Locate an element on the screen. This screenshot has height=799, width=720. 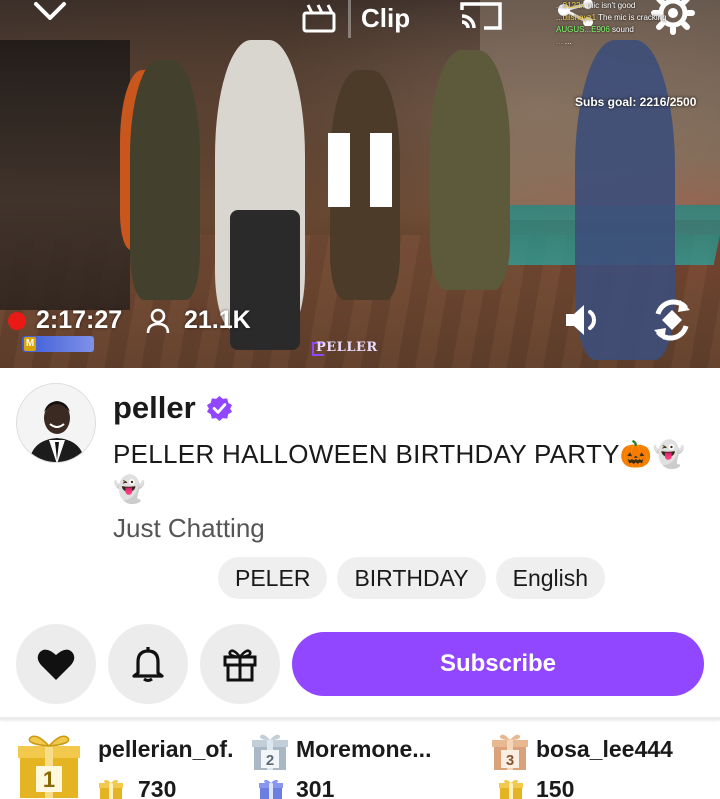
clip-icon is located at coordinates (319, 18).